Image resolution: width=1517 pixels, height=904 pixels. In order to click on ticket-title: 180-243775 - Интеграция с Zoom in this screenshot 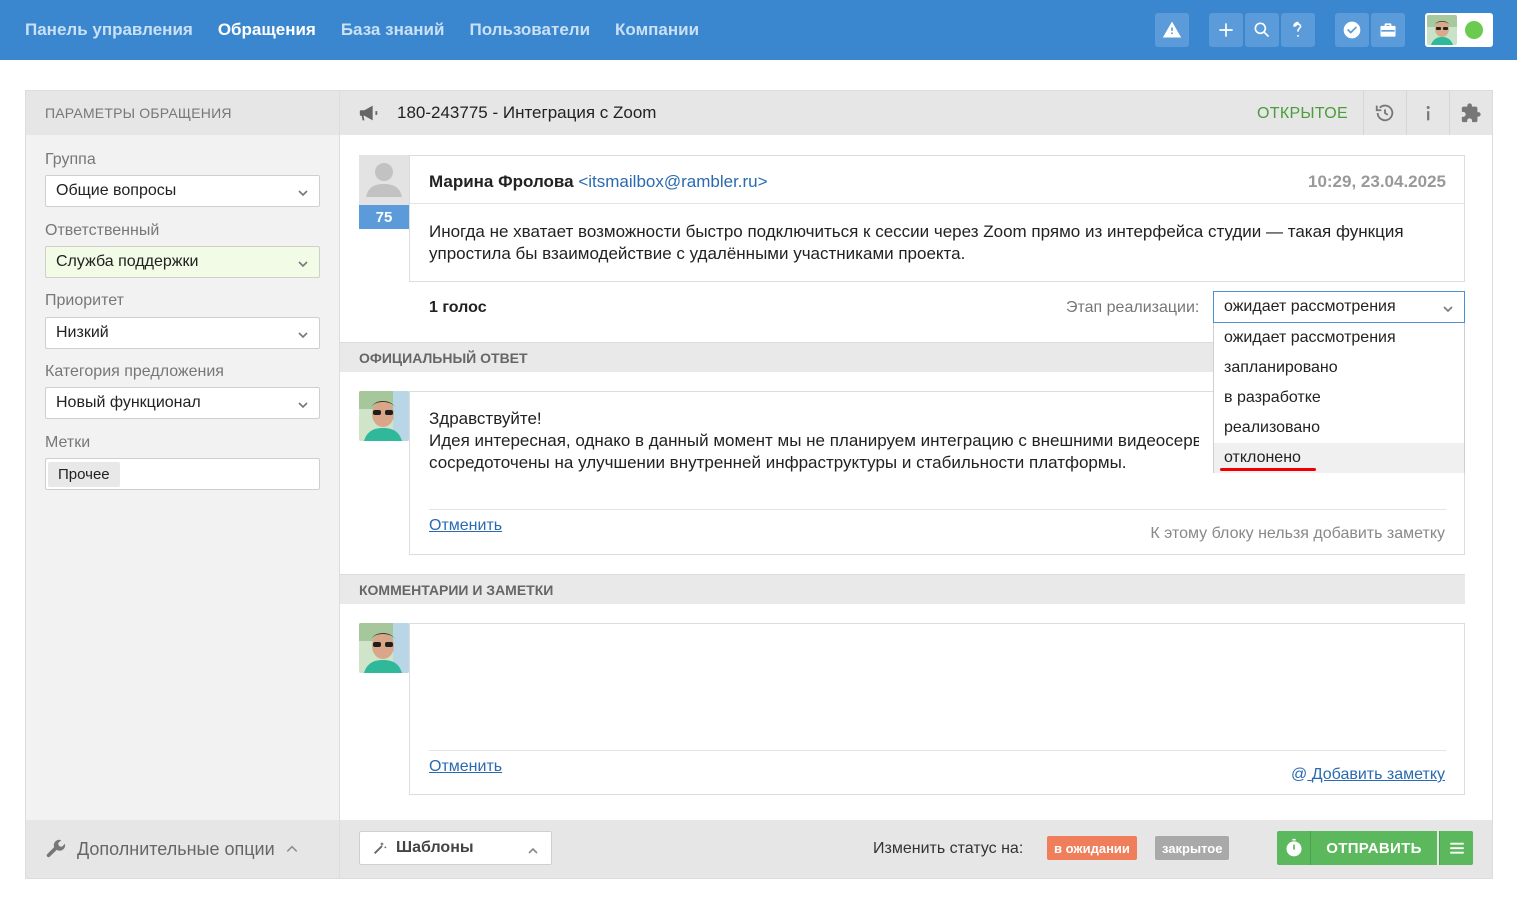, I will do `click(527, 112)`.